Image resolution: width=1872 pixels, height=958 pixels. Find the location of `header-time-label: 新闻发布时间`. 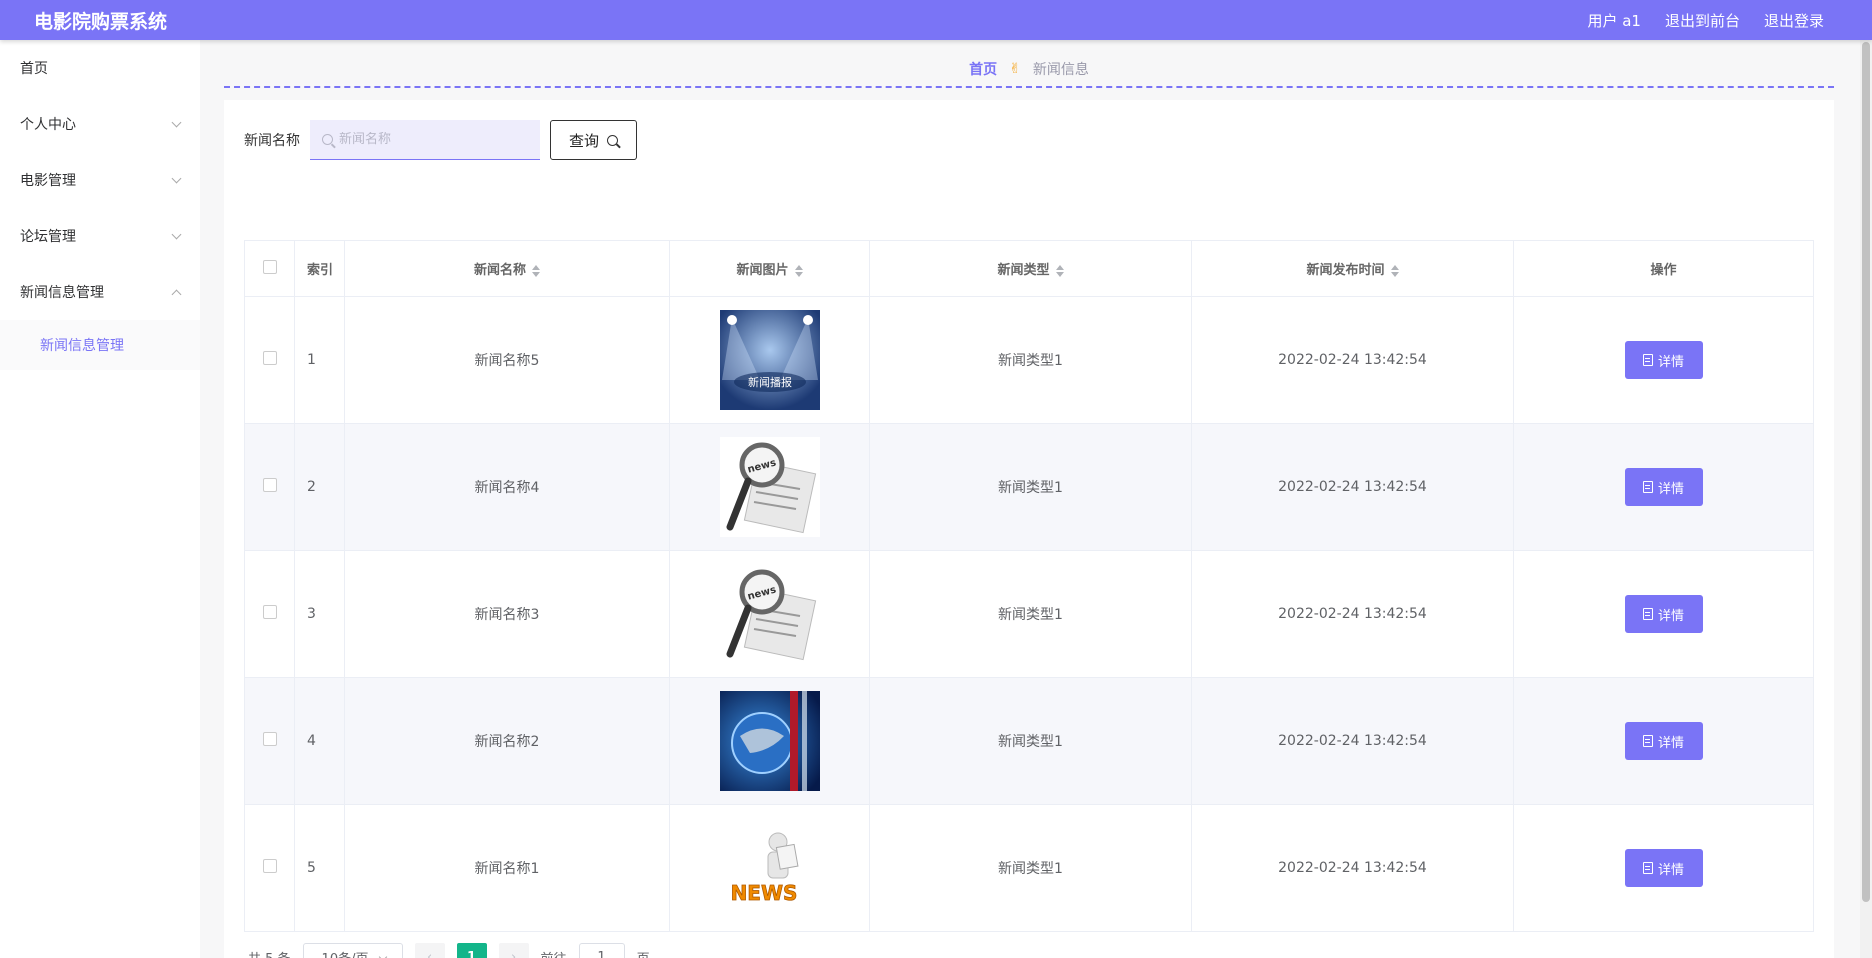

header-time-label: 新闻发布时间 is located at coordinates (1345, 270).